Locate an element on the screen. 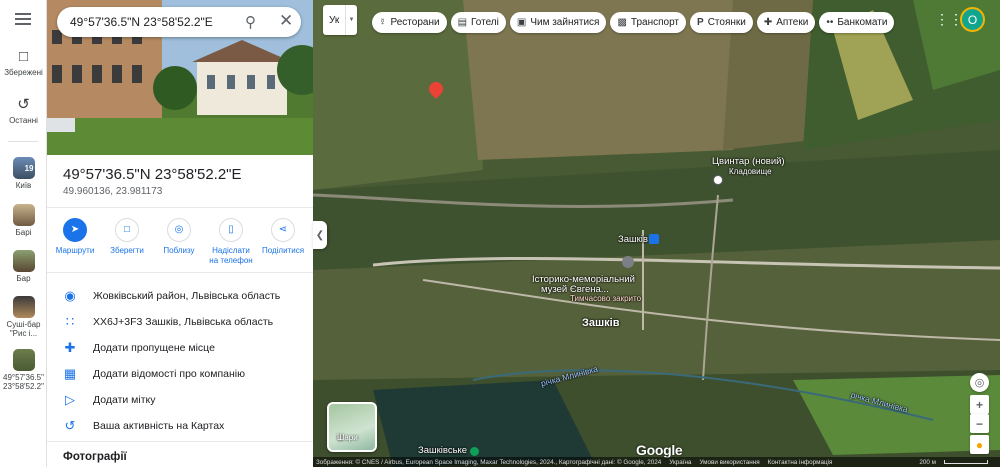 This screenshot has width=1000, height=467. place-title: 49°57'36.5"N 23°58'52.2"E is located at coordinates (152, 174).